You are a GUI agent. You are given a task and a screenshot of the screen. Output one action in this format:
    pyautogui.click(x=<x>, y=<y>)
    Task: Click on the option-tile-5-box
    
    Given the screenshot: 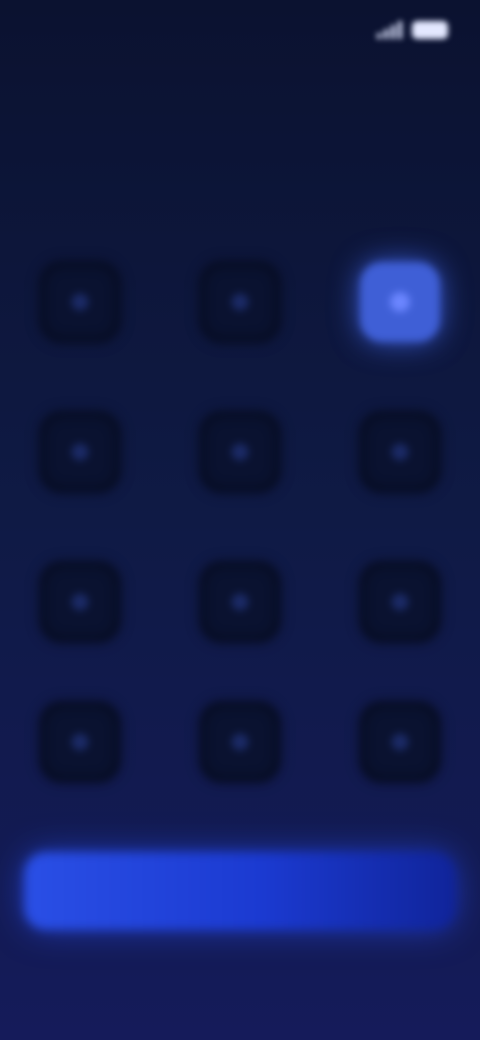 What is the action you would take?
    pyautogui.click(x=240, y=452)
    